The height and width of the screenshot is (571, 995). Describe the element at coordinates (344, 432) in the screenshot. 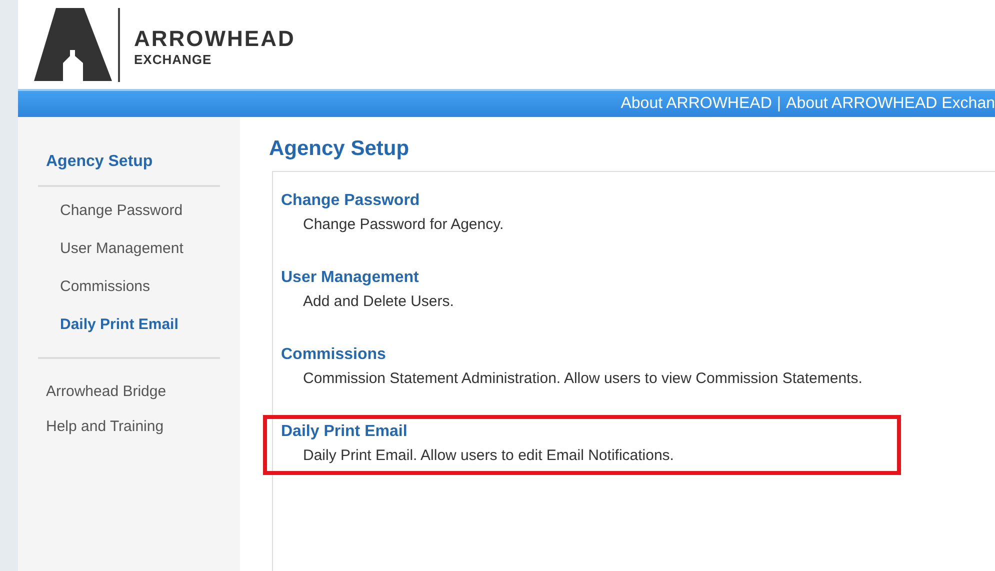

I see `setting-link: Daily Print Email` at that location.